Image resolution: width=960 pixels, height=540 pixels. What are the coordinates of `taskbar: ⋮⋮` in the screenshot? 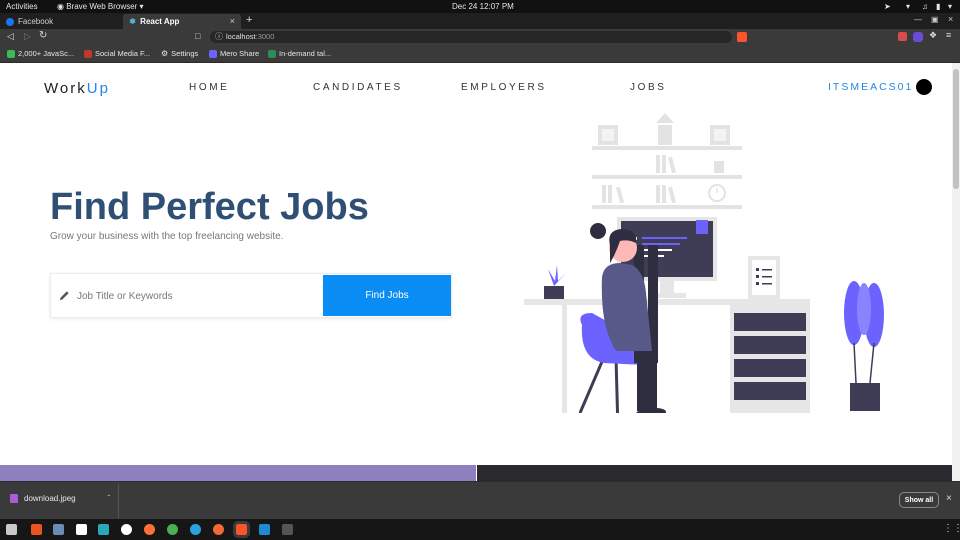 It's located at (480, 529).